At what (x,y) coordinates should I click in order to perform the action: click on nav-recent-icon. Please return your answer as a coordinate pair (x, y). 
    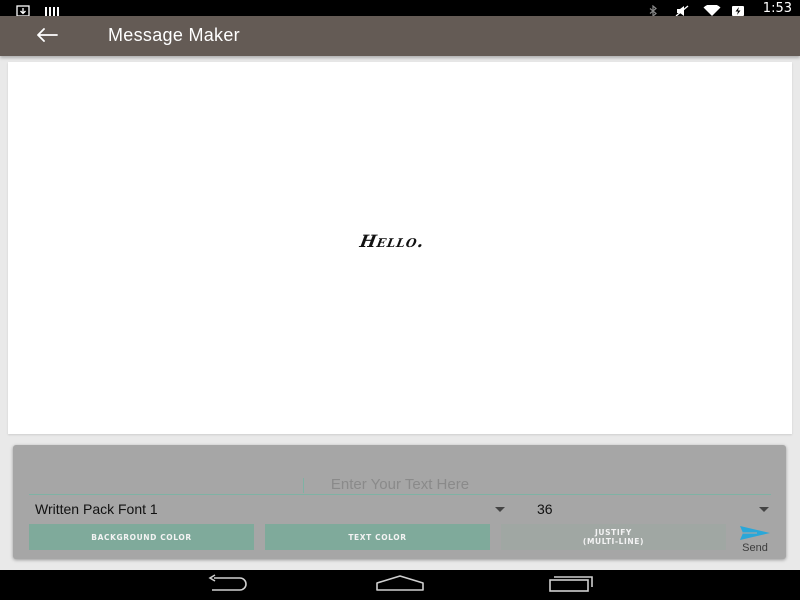
    Looking at the image, I should click on (571, 585).